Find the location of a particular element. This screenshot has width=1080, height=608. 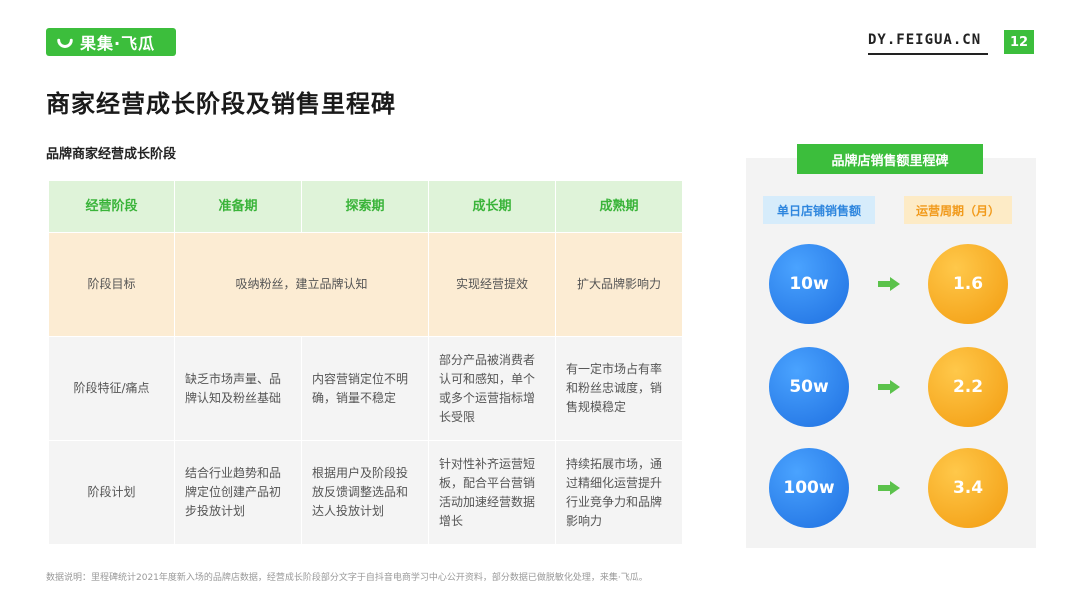

sales-circle: 10w is located at coordinates (809, 284).